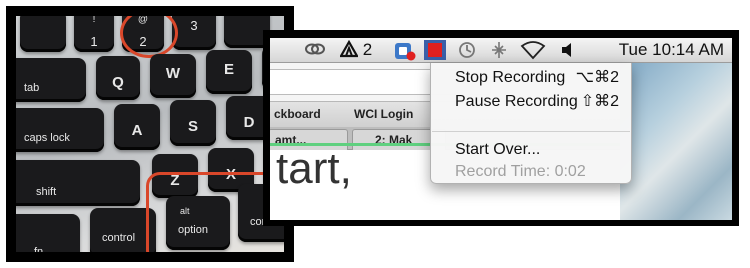 Image resolution: width=750 pixels, height=268 pixels. Describe the element at coordinates (43, 34) in the screenshot. I see `key-tilde` at that location.